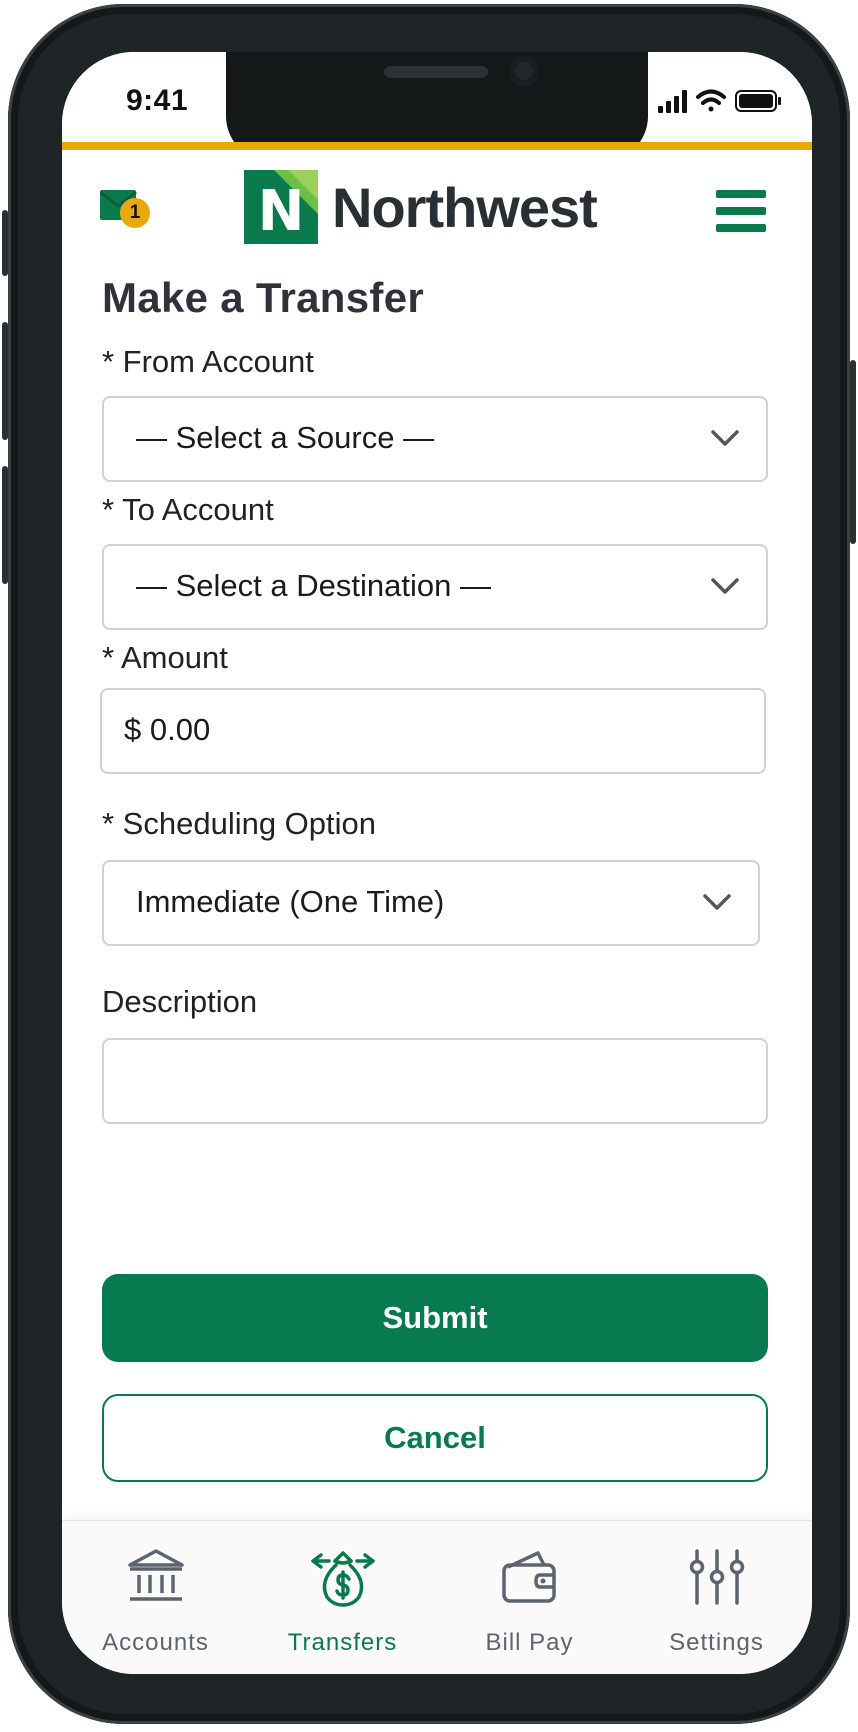  Describe the element at coordinates (263, 297) in the screenshot. I see `page-title: Make a Transfer` at that location.